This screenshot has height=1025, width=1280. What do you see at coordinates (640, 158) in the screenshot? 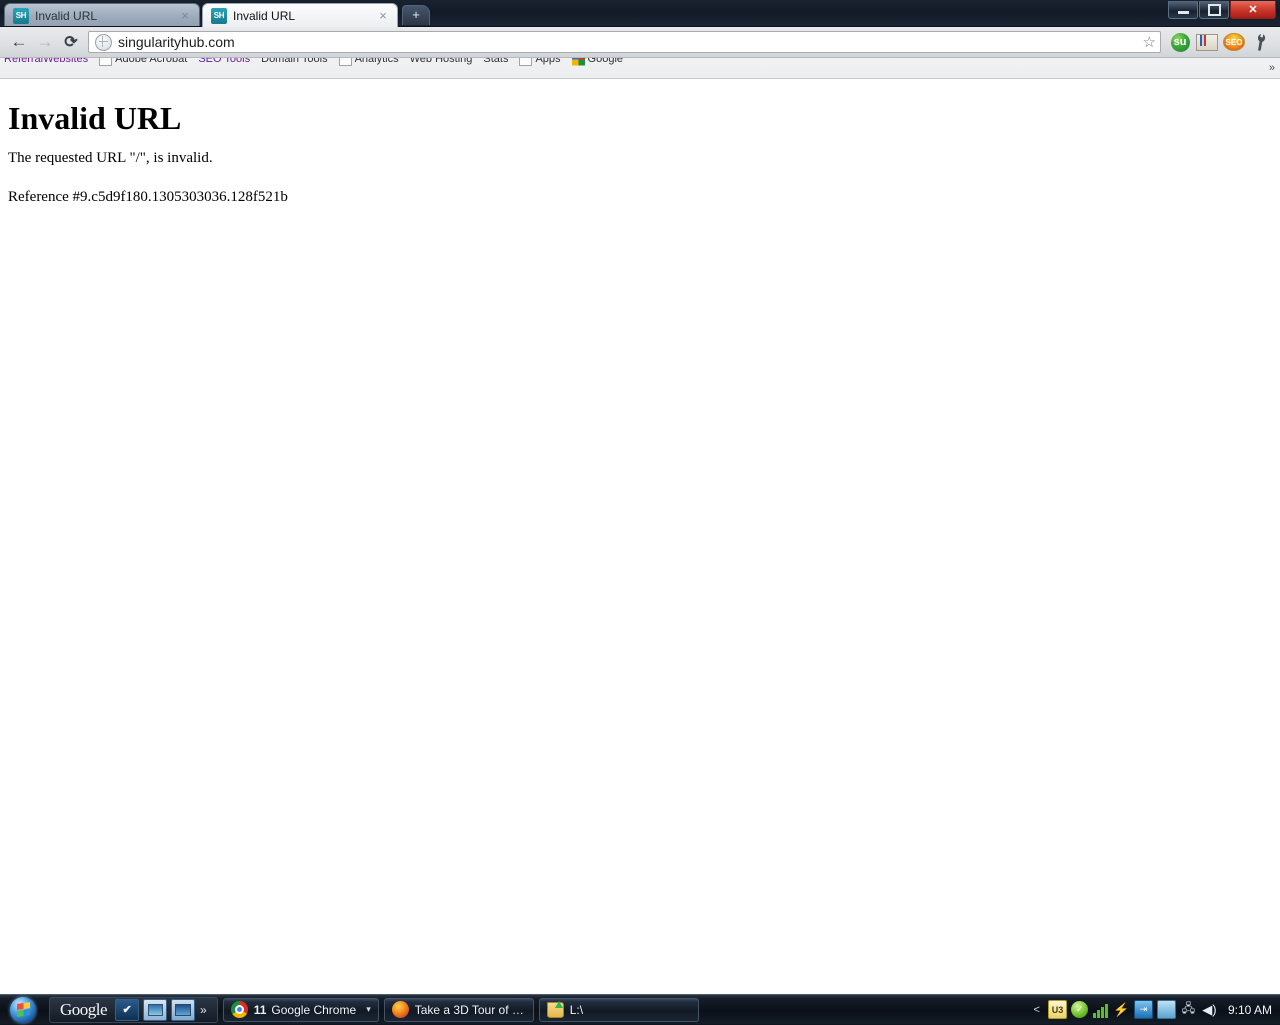
I see `error-message: The requested URL "/", is invalid.` at bounding box center [640, 158].